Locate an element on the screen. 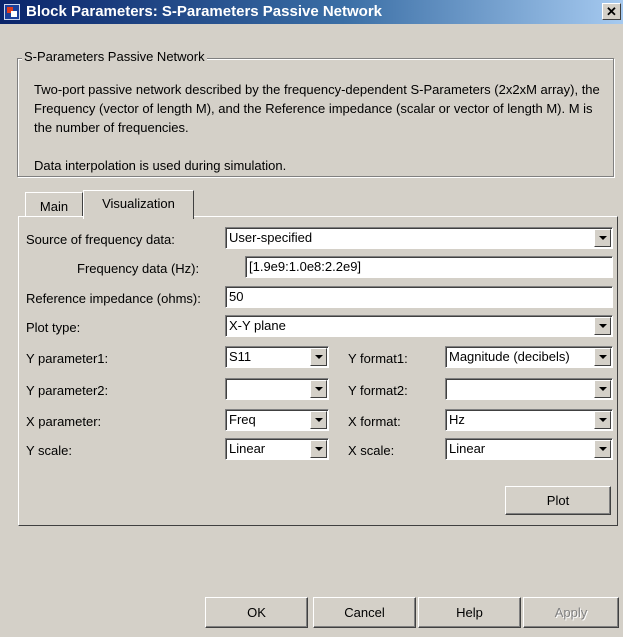 The width and height of the screenshot is (623, 637). close-button: ✕ is located at coordinates (611, 11).